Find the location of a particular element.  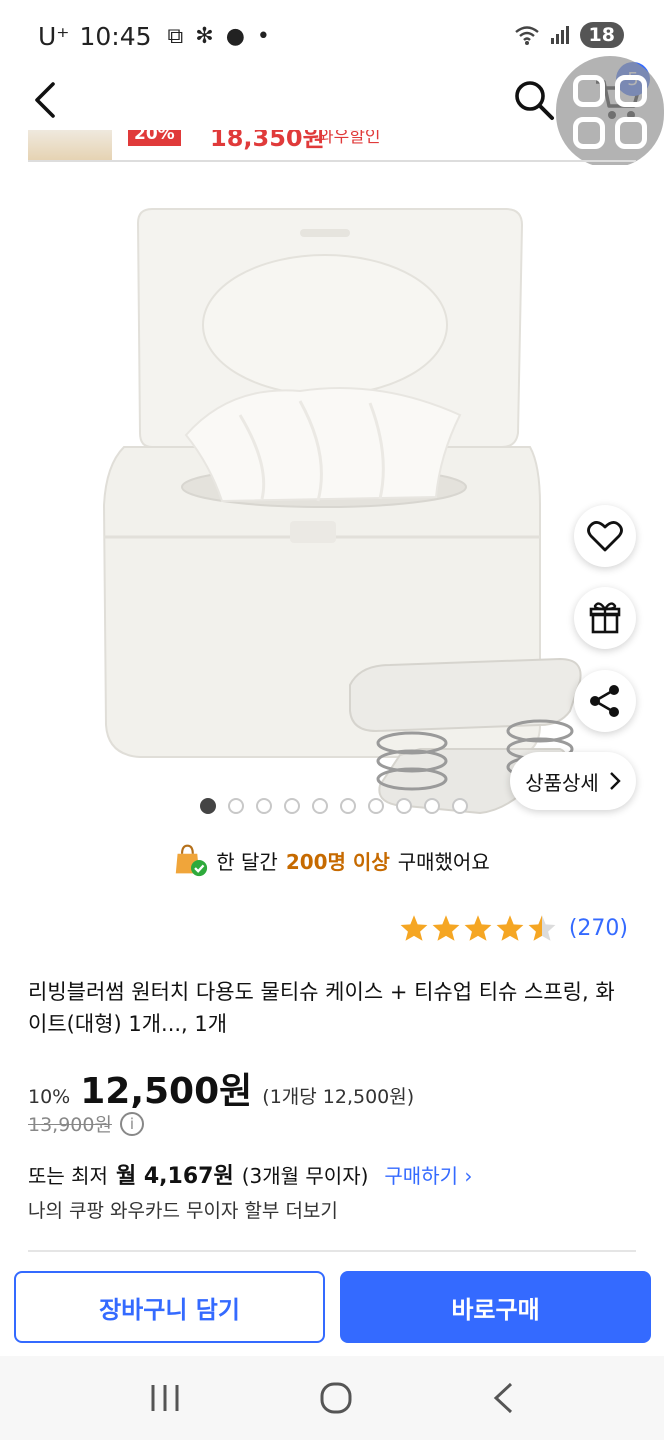

peek-thumbnail is located at coordinates (70, 145).